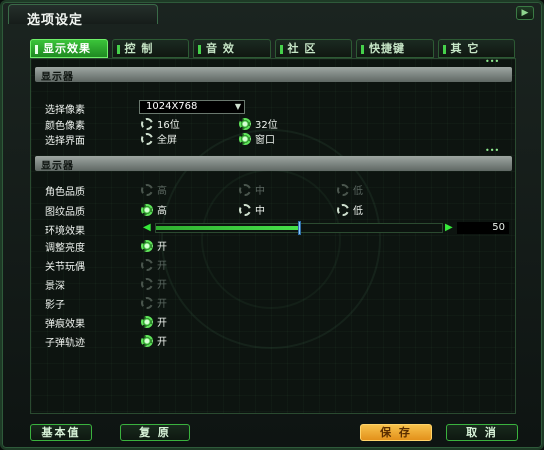  I want to click on toggle-bullet-holes: 开, so click(154, 321).